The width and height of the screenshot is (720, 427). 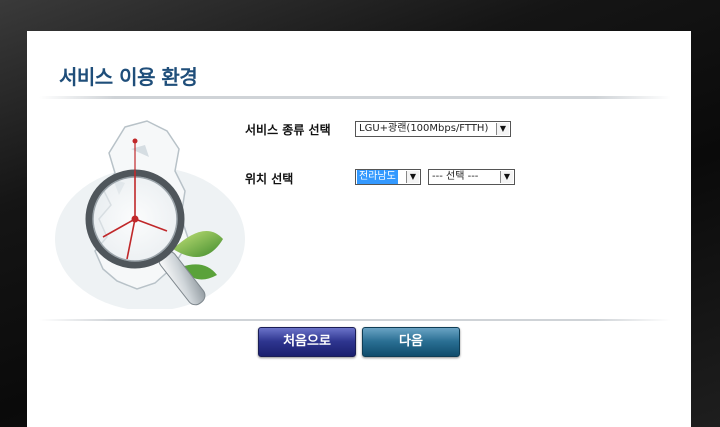 I want to click on city-select: --- 선택 --- ▼, so click(x=471, y=177).